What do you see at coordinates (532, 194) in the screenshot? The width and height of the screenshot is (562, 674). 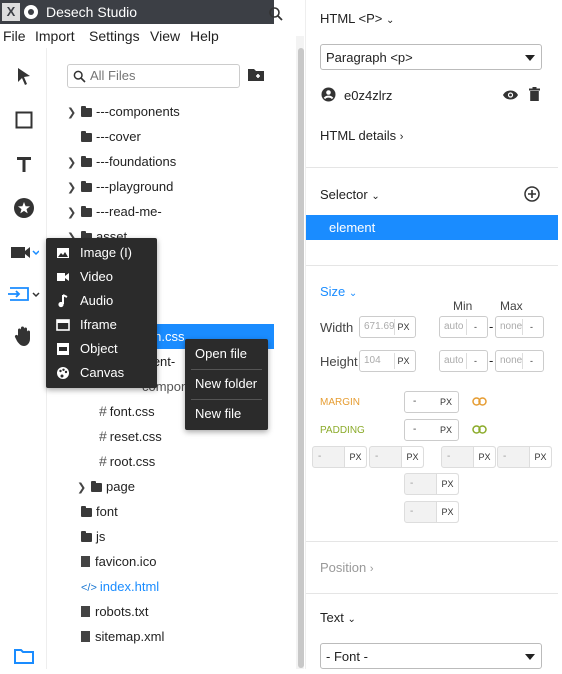 I see `add-circle-icon` at bounding box center [532, 194].